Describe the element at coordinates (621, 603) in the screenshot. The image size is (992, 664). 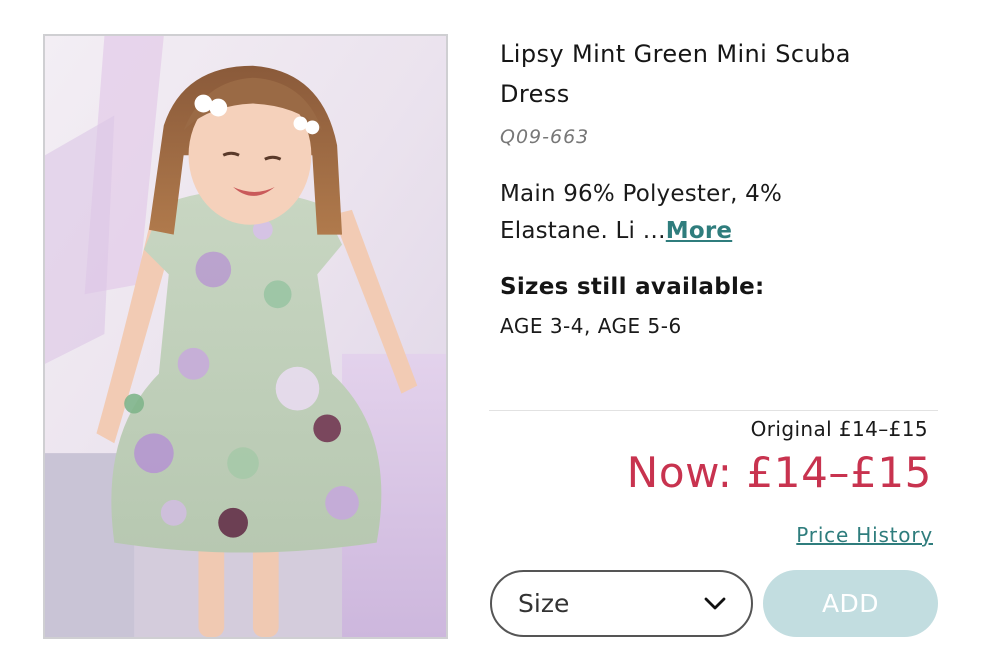
I see `size-dropdown: Size` at that location.